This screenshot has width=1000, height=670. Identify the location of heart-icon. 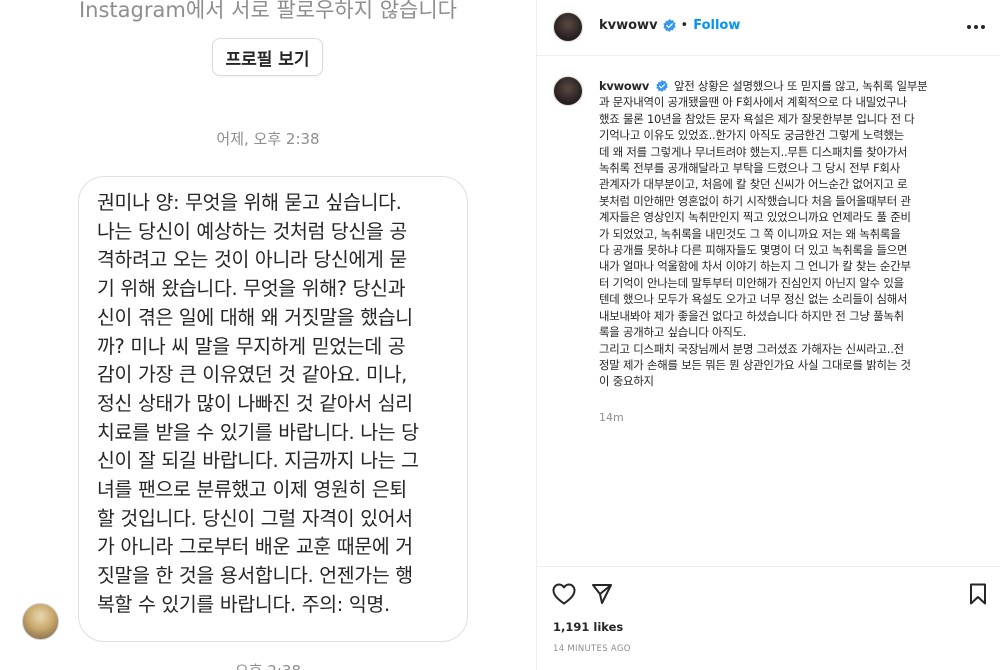
(564, 594).